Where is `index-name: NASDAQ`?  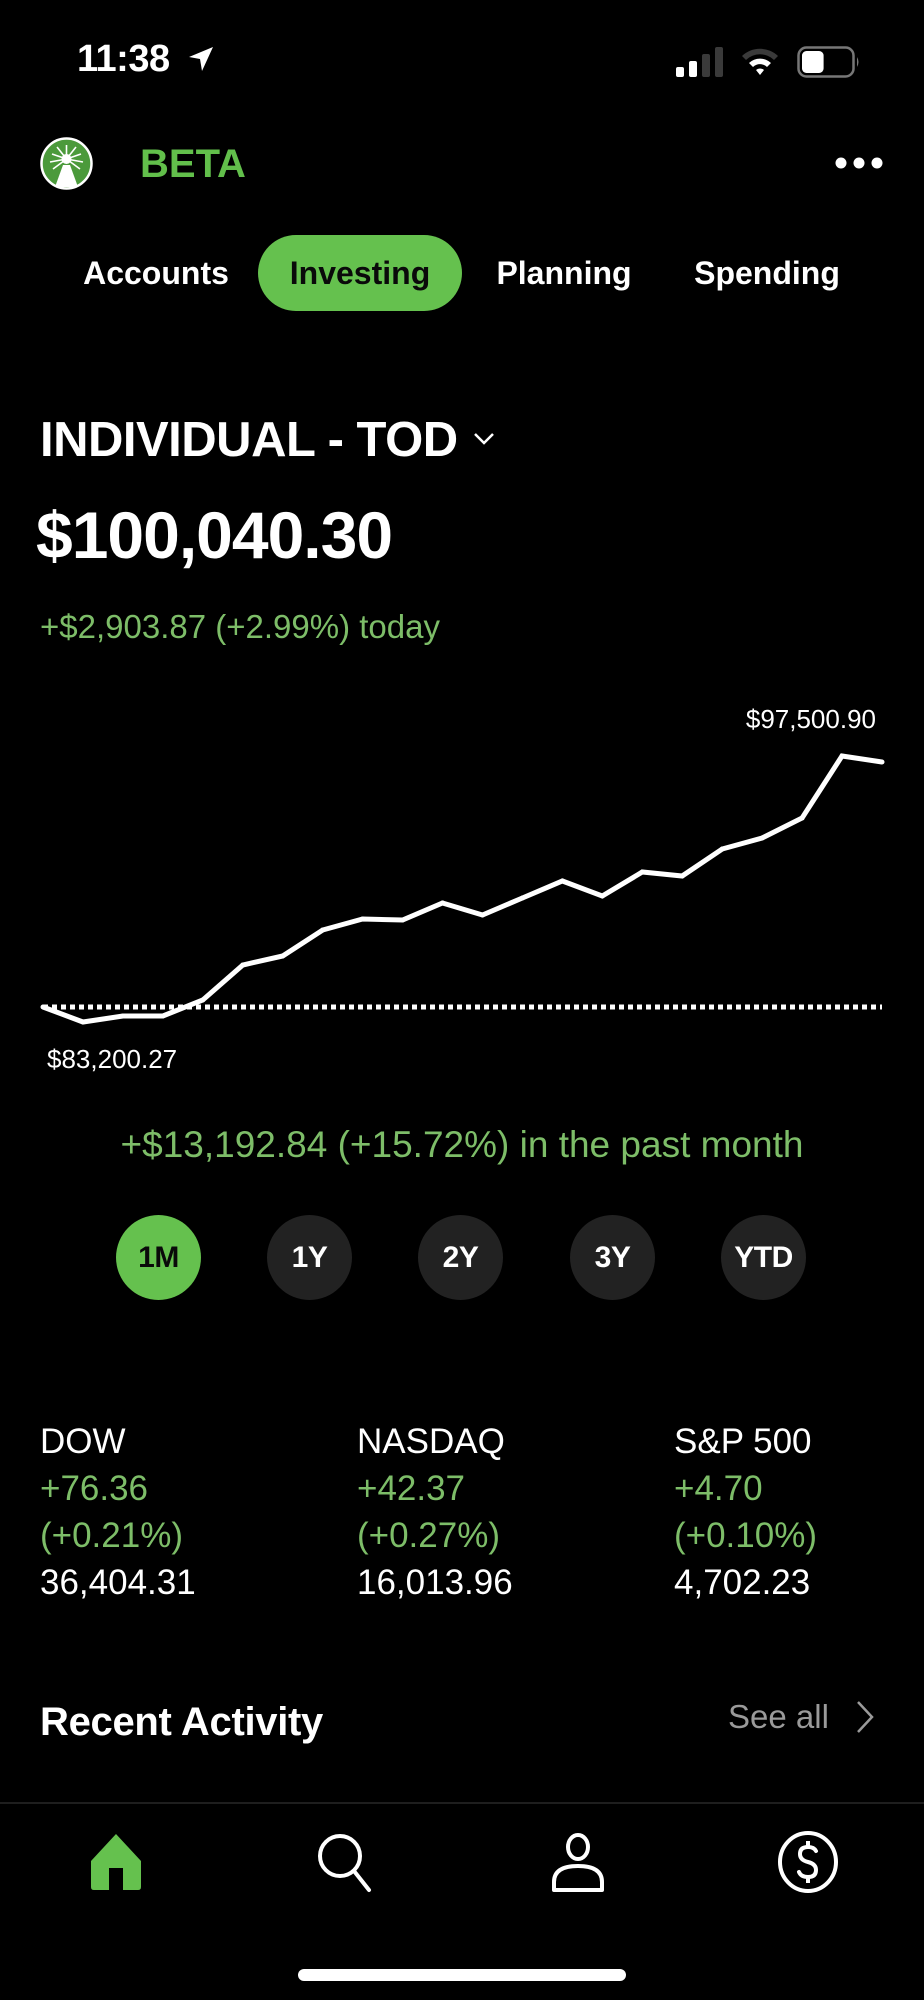 index-name: NASDAQ is located at coordinates (431, 1441).